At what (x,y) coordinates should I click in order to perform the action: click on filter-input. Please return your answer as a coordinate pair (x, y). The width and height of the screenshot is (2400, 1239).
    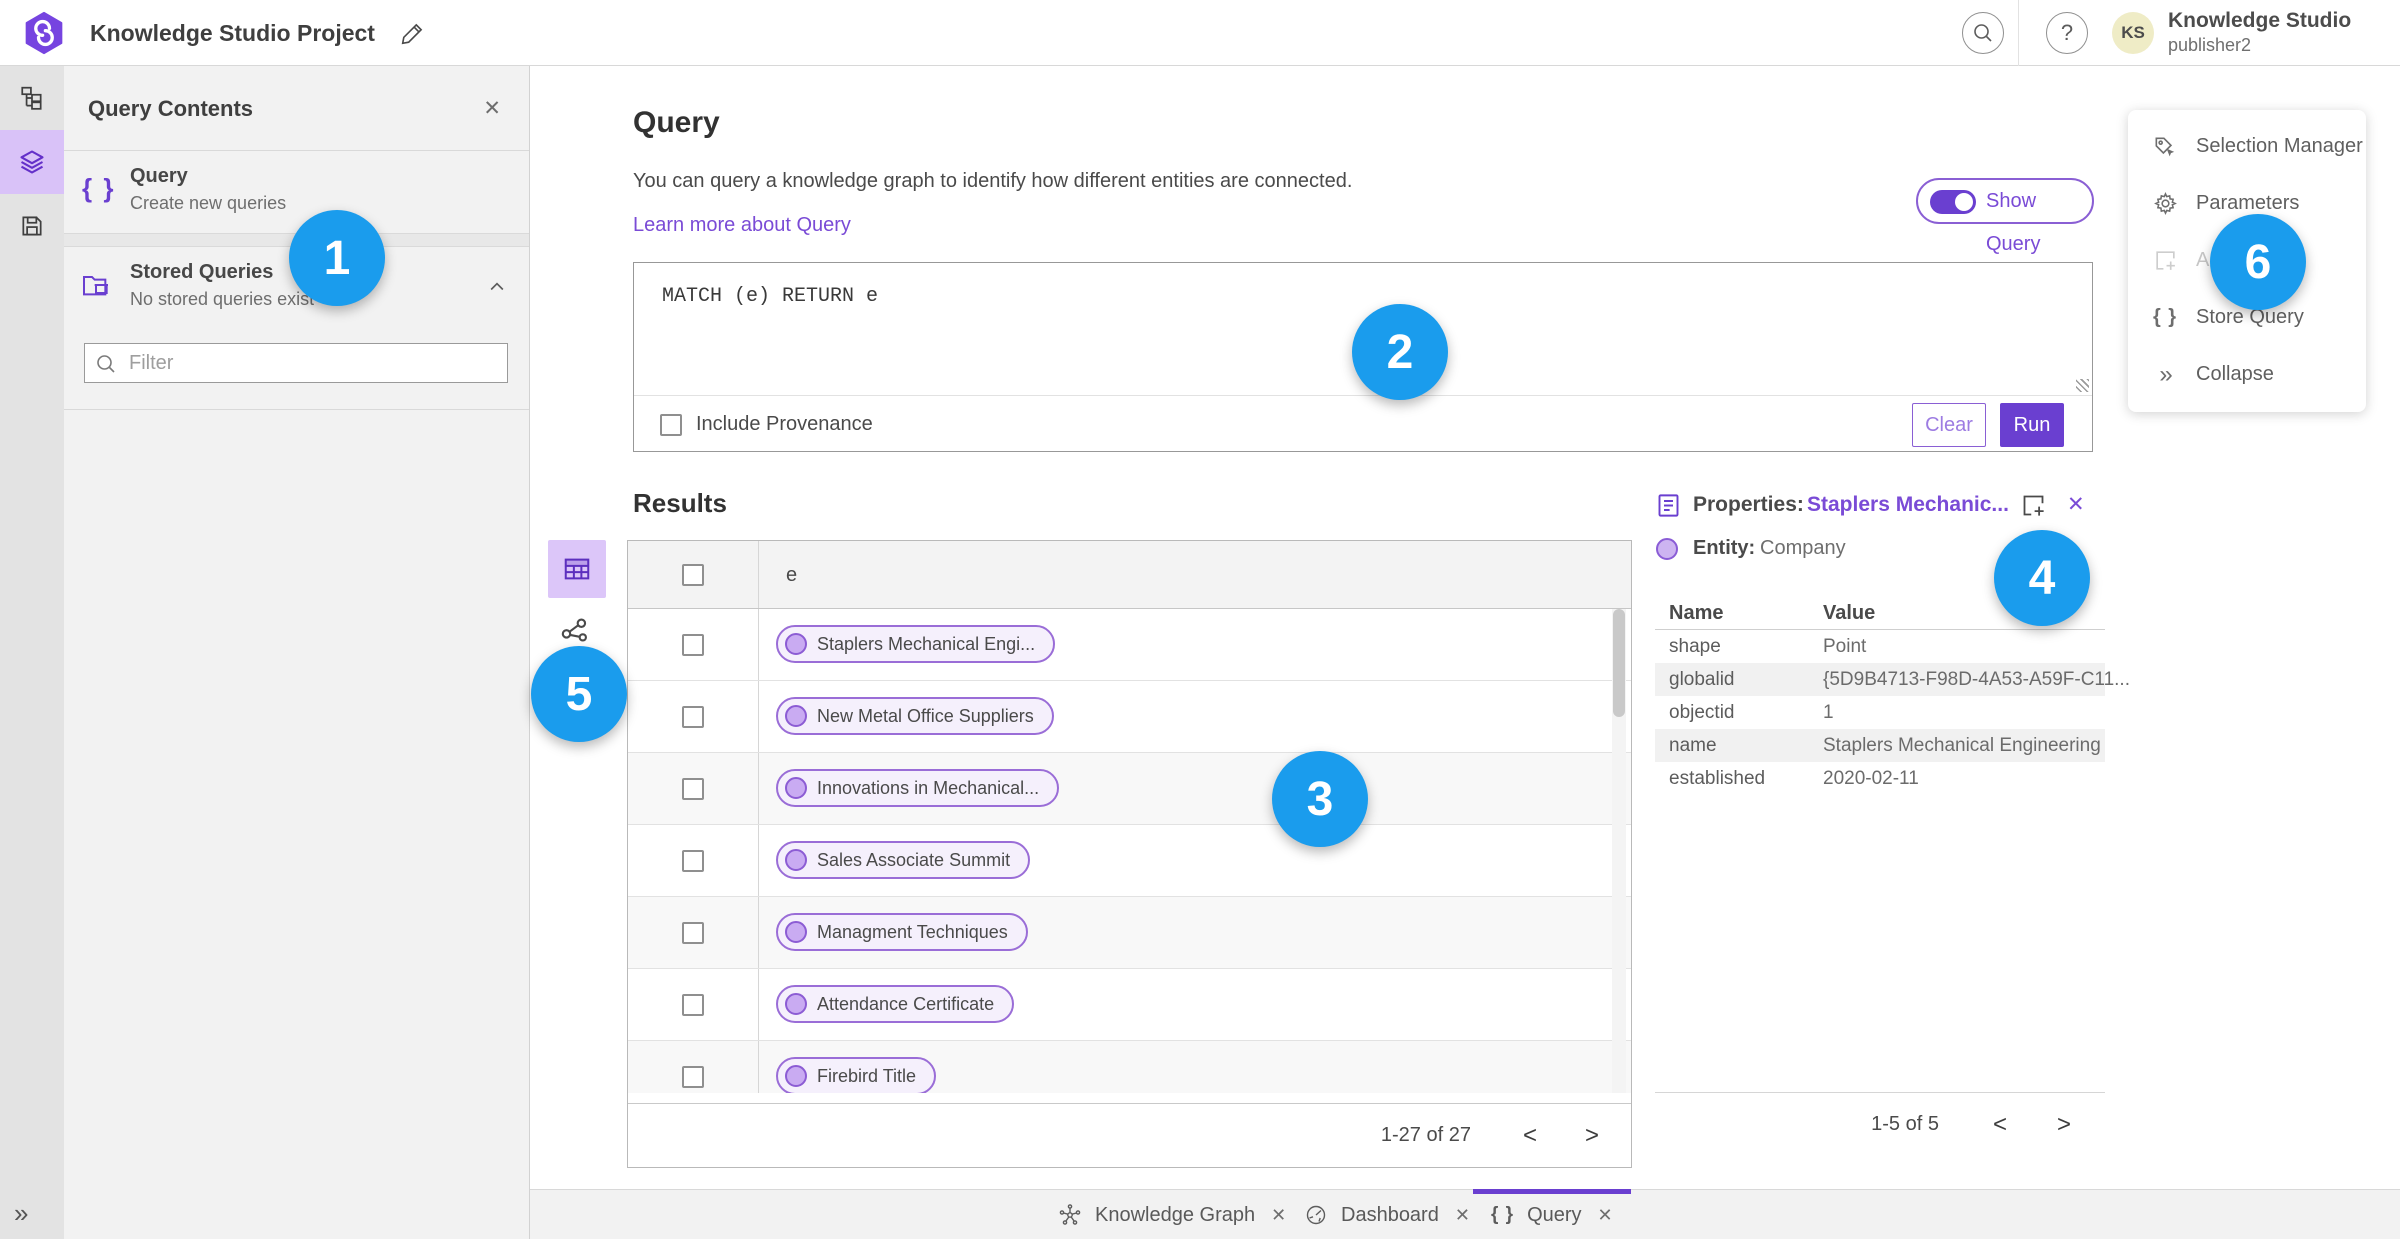
    Looking at the image, I should click on (314, 363).